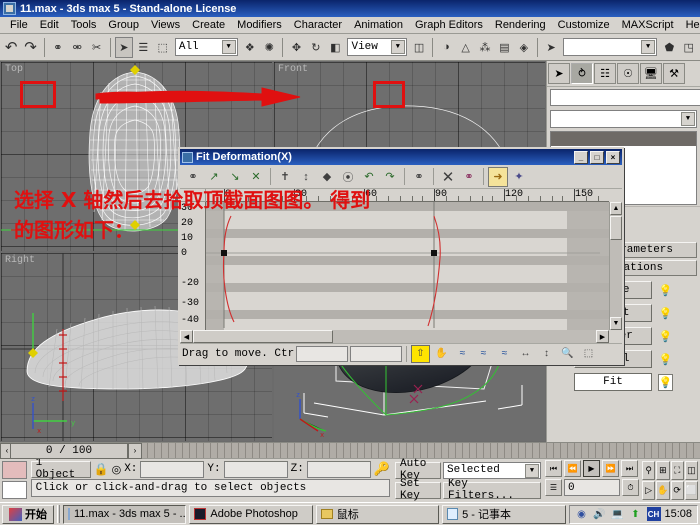 The height and width of the screenshot is (525, 700). I want to click on time-configuration-button: ⏱, so click(630, 487).